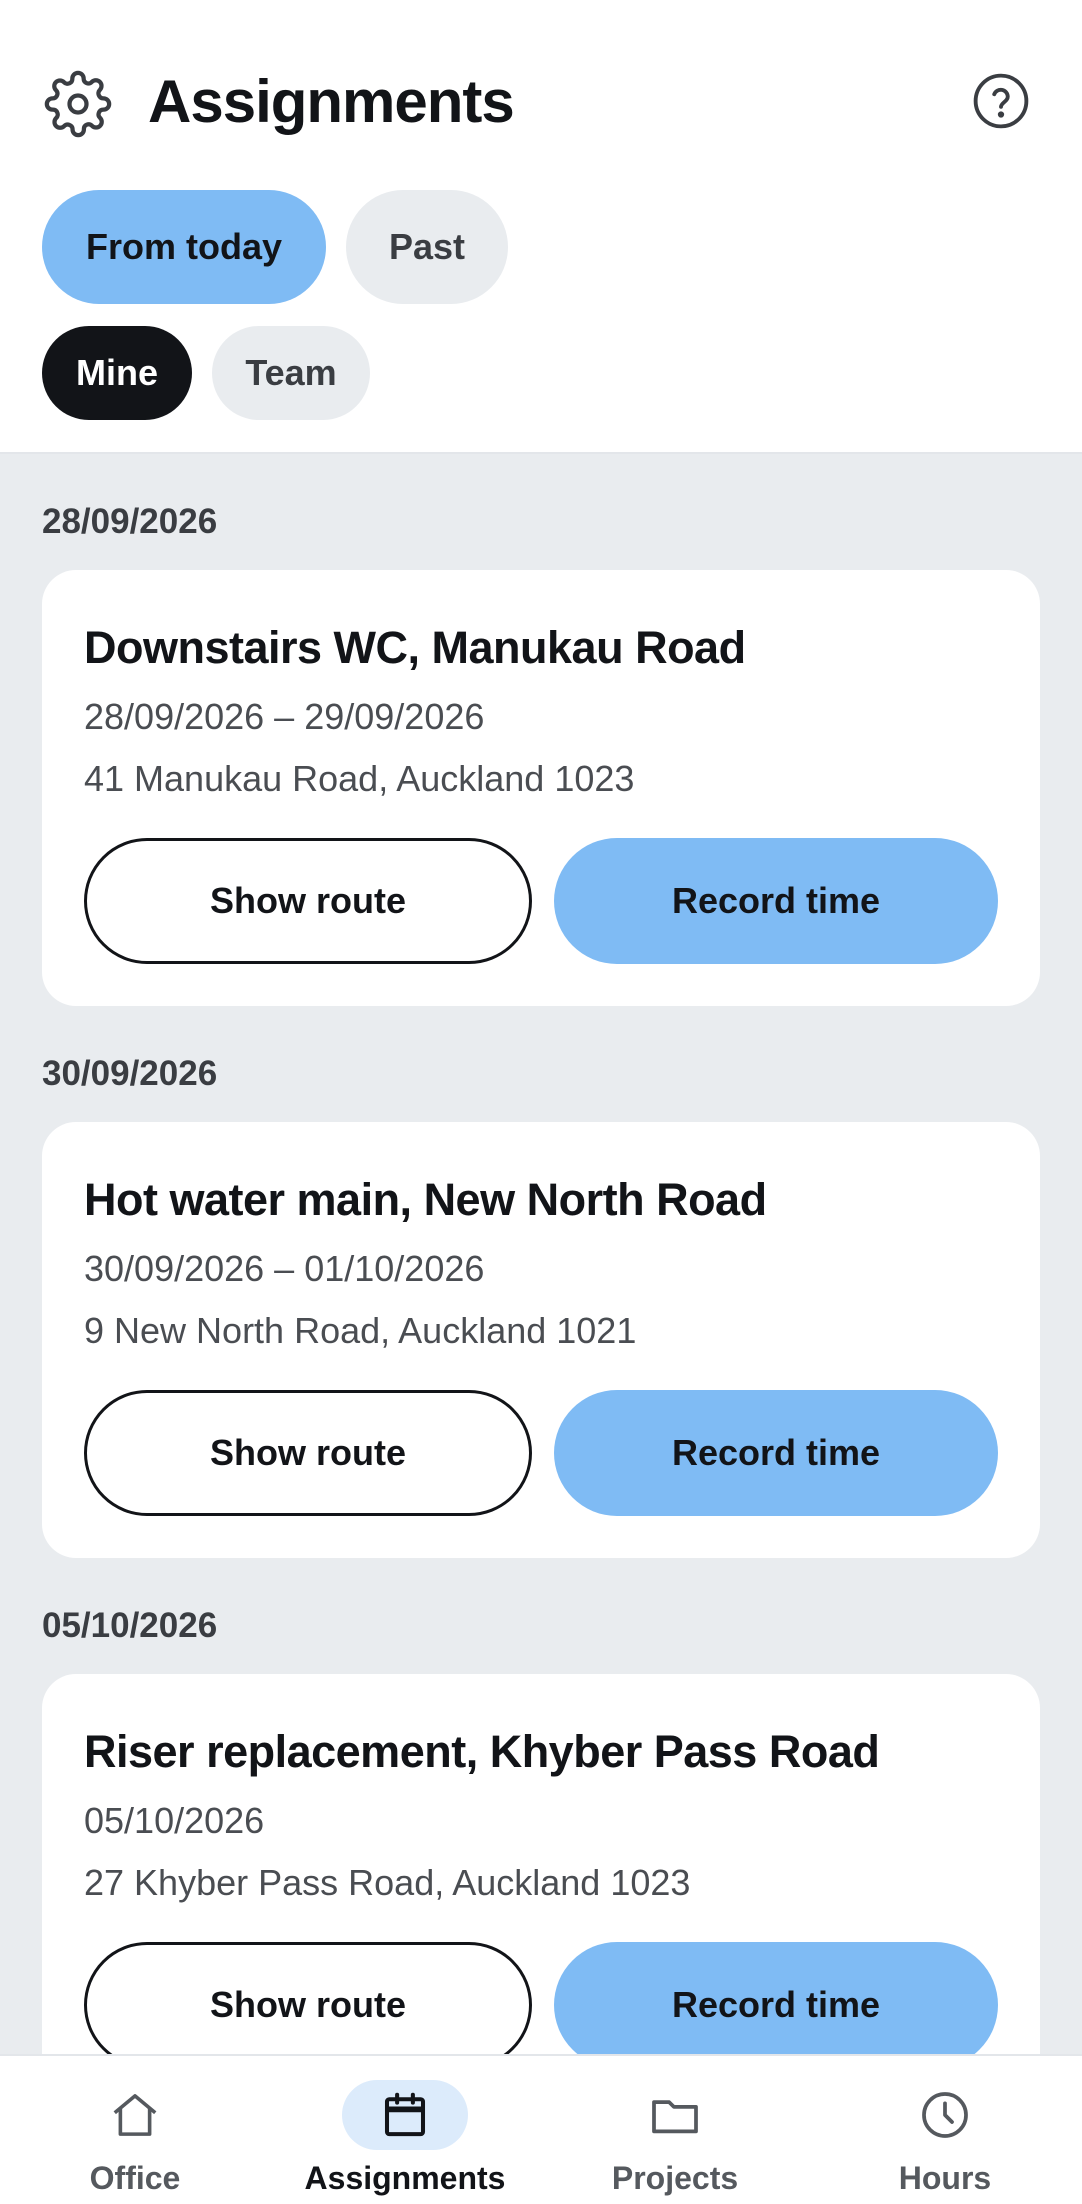  I want to click on assignment-title: Hot water main, New North Road, so click(425, 1199).